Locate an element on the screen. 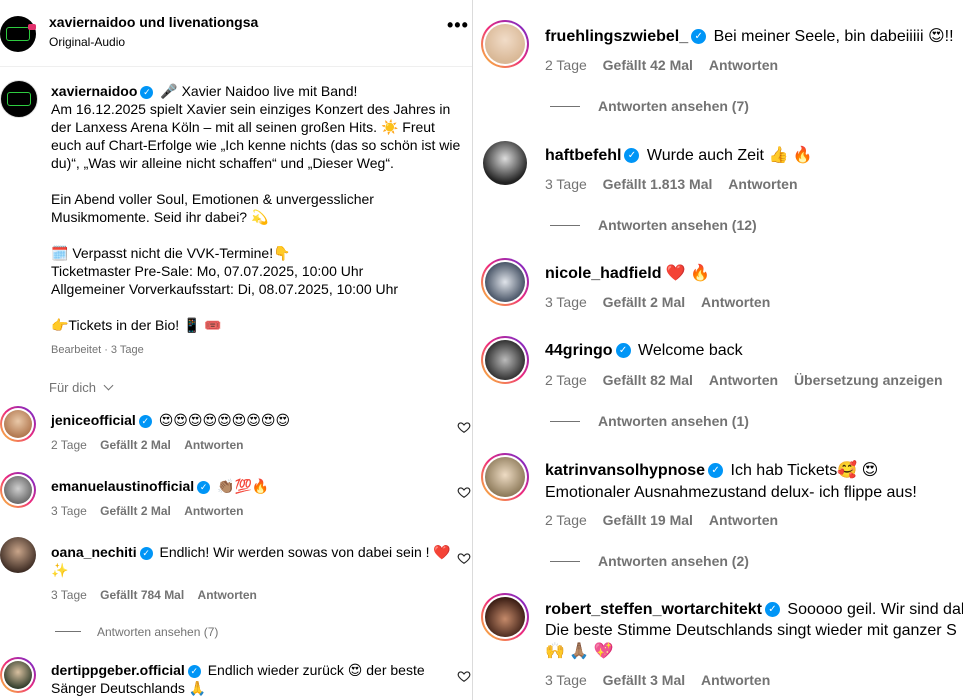 The height and width of the screenshot is (700, 963). comment-likes: Gefällt 19 Mal is located at coordinates (648, 520).